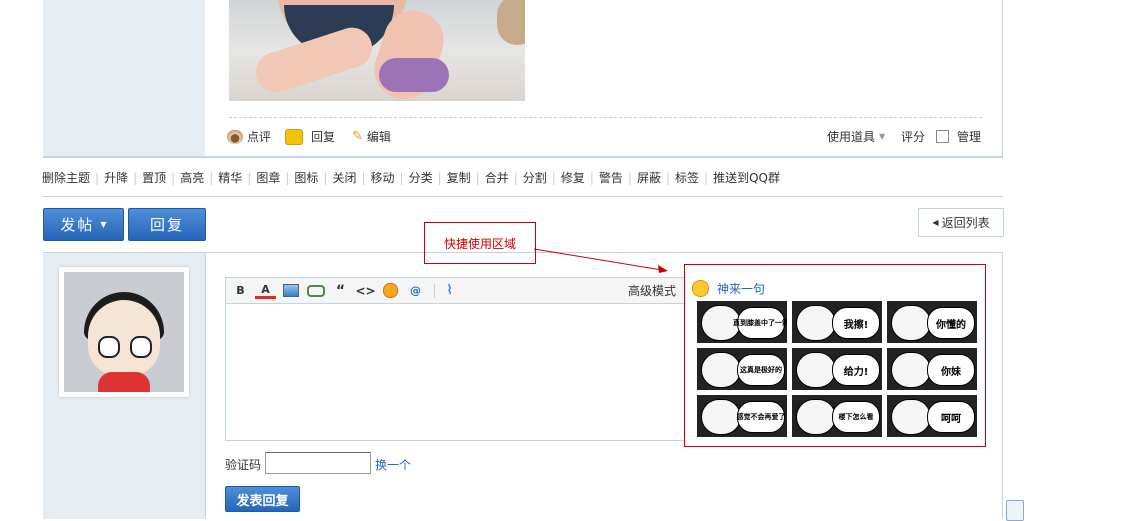 Image resolution: width=1137 pixels, height=521 pixels. Describe the element at coordinates (837, 369) in the screenshot. I see `emoticon-item: 给力!` at that location.